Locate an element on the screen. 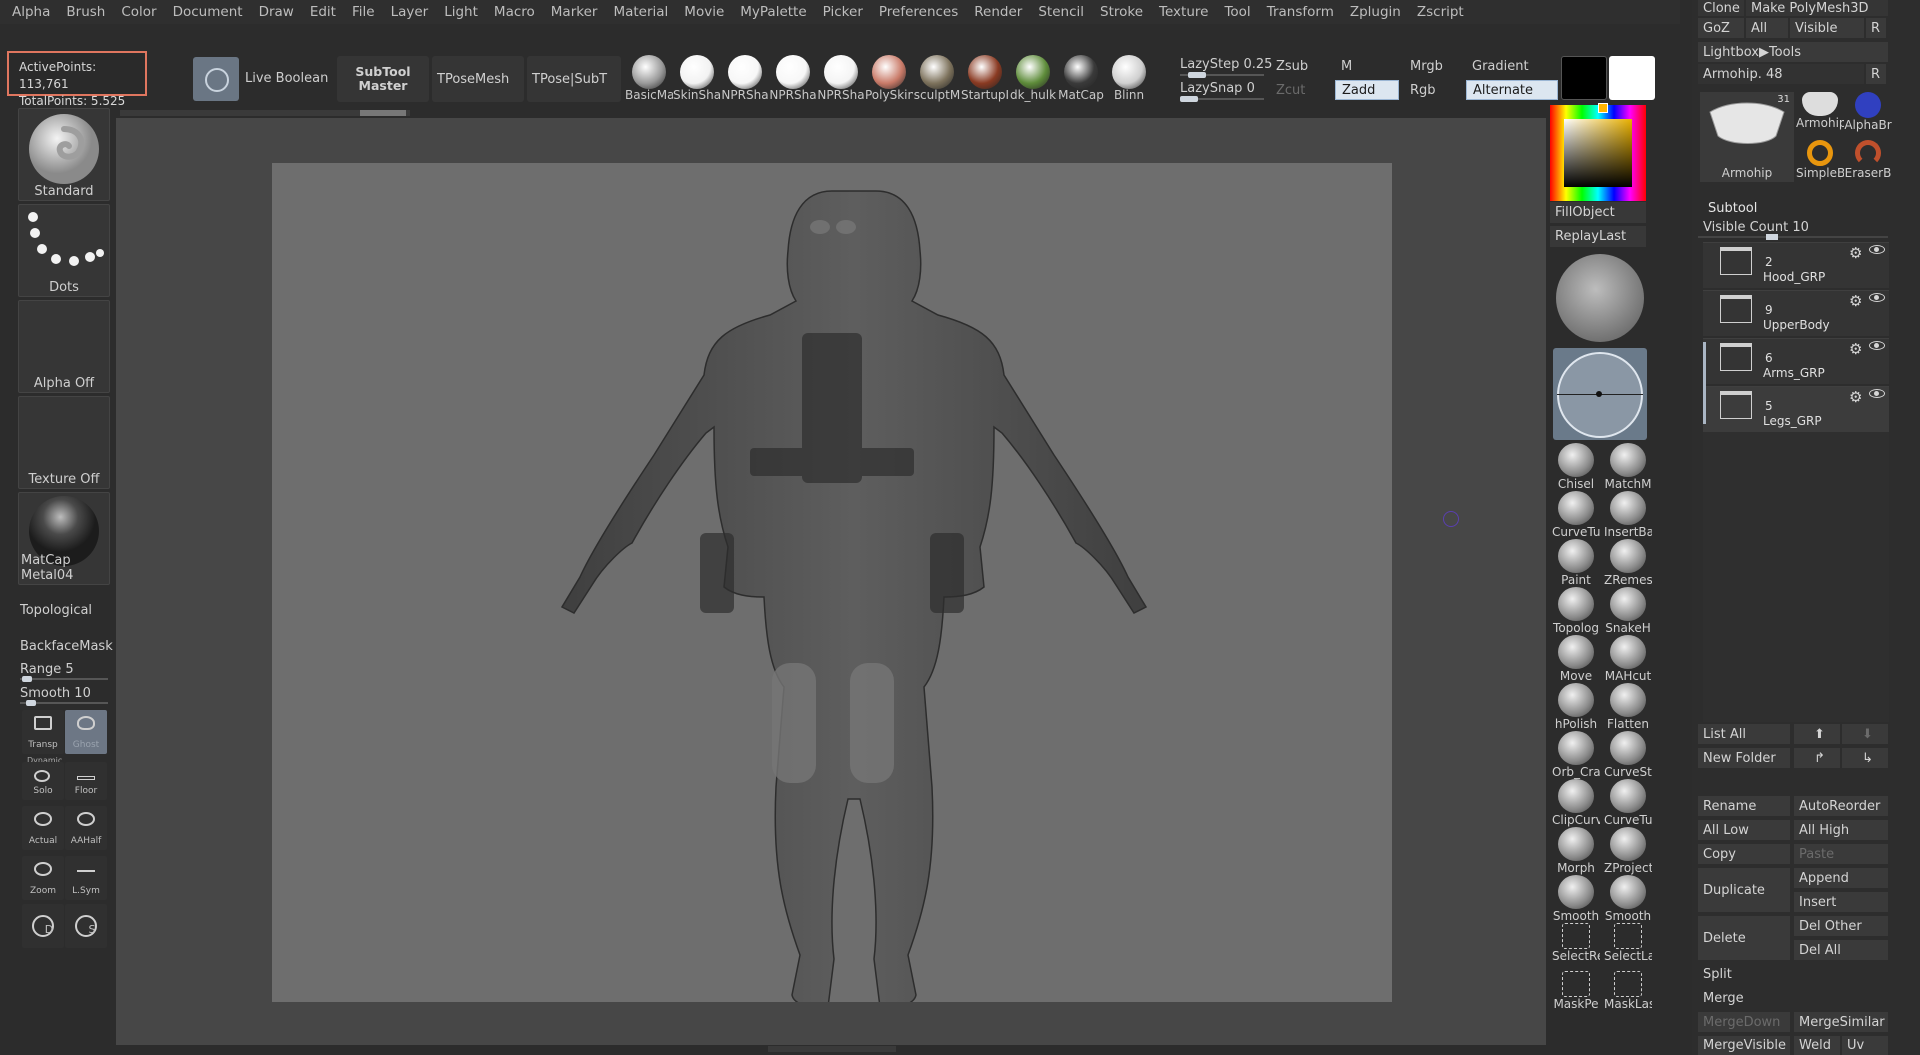 The image size is (1920, 1055). lazysnap-slider is located at coordinates (1222, 99).